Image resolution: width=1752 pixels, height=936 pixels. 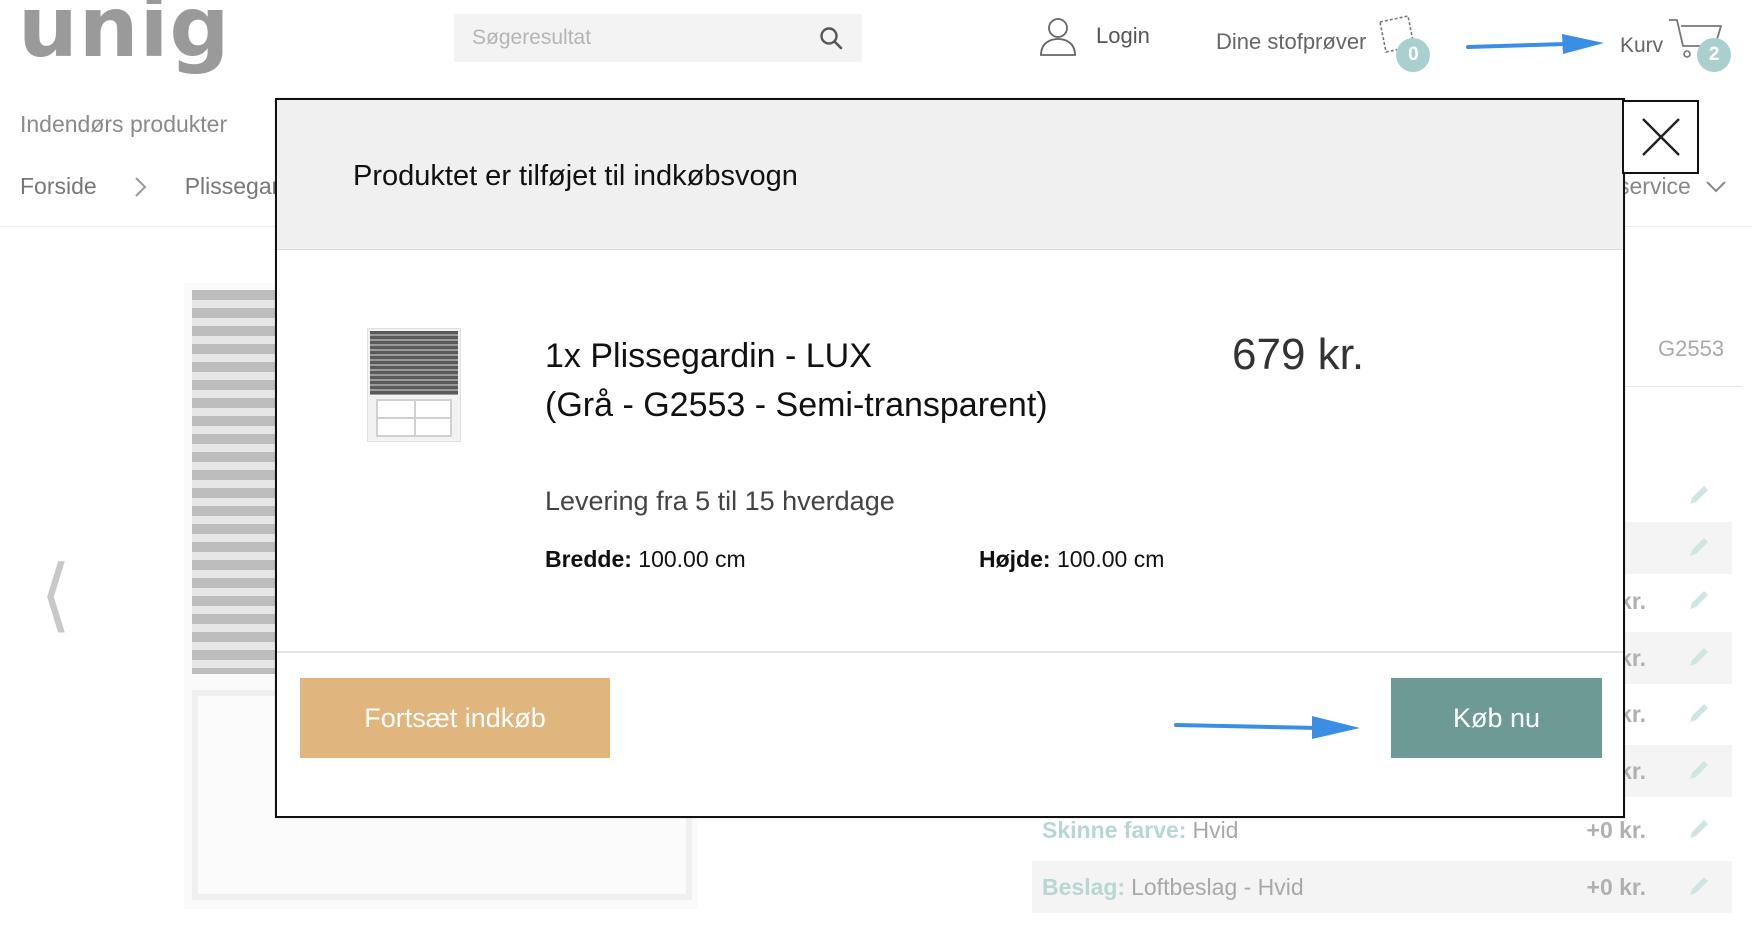 What do you see at coordinates (55, 594) in the screenshot?
I see `gallery-prev-icon: ⟨` at bounding box center [55, 594].